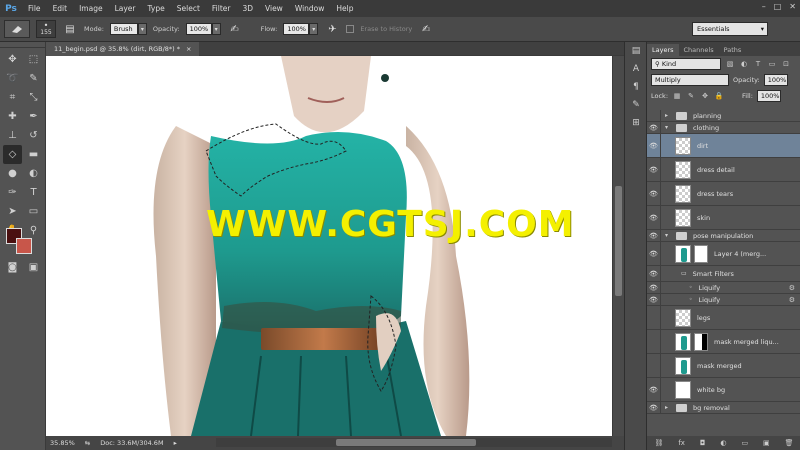 Image resolution: width=800 pixels, height=450 pixels. I want to click on brush-preset-picker: • 155, so click(46, 29).